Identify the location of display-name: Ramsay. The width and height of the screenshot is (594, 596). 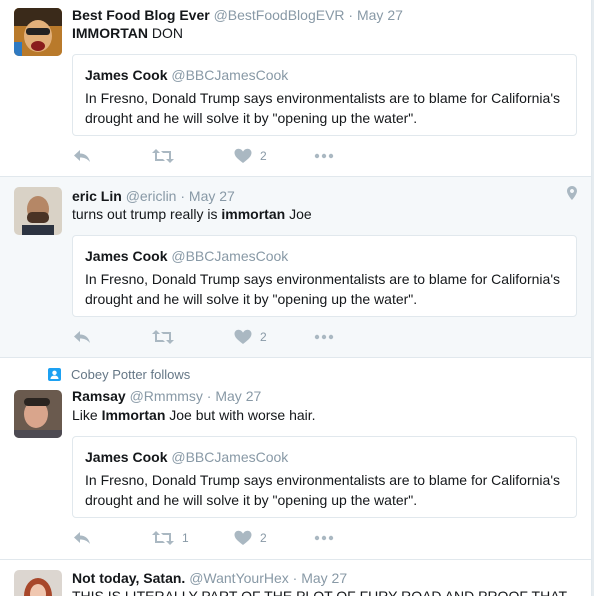
(99, 396).